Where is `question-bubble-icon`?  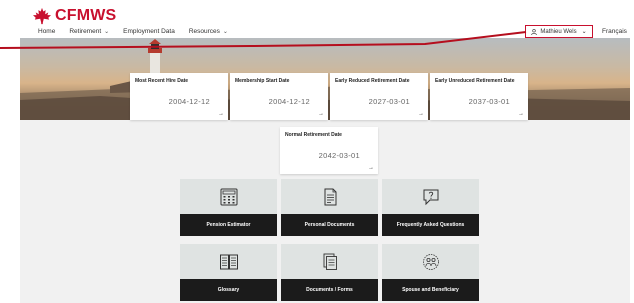
question-bubble-icon is located at coordinates (430, 197).